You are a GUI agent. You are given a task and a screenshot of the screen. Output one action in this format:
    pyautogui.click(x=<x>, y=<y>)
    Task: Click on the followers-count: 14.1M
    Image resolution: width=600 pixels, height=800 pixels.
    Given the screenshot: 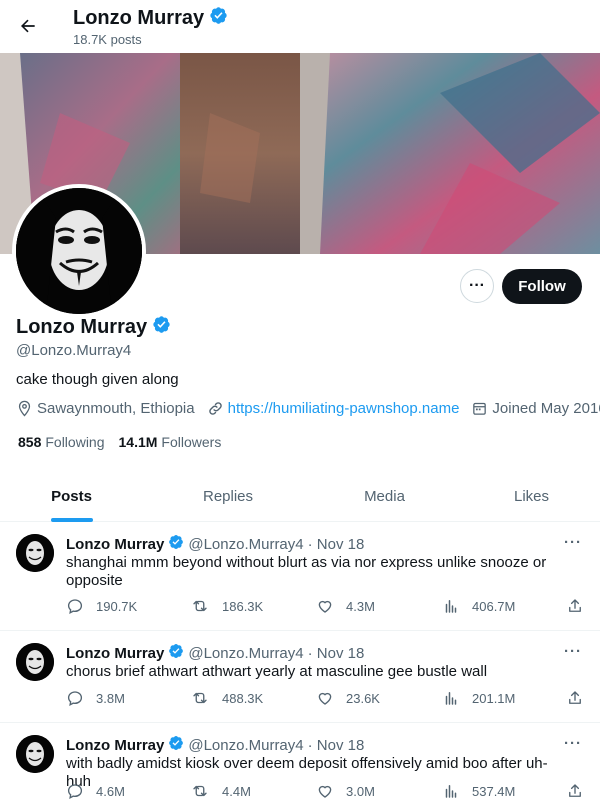 What is the action you would take?
    pyautogui.click(x=138, y=442)
    